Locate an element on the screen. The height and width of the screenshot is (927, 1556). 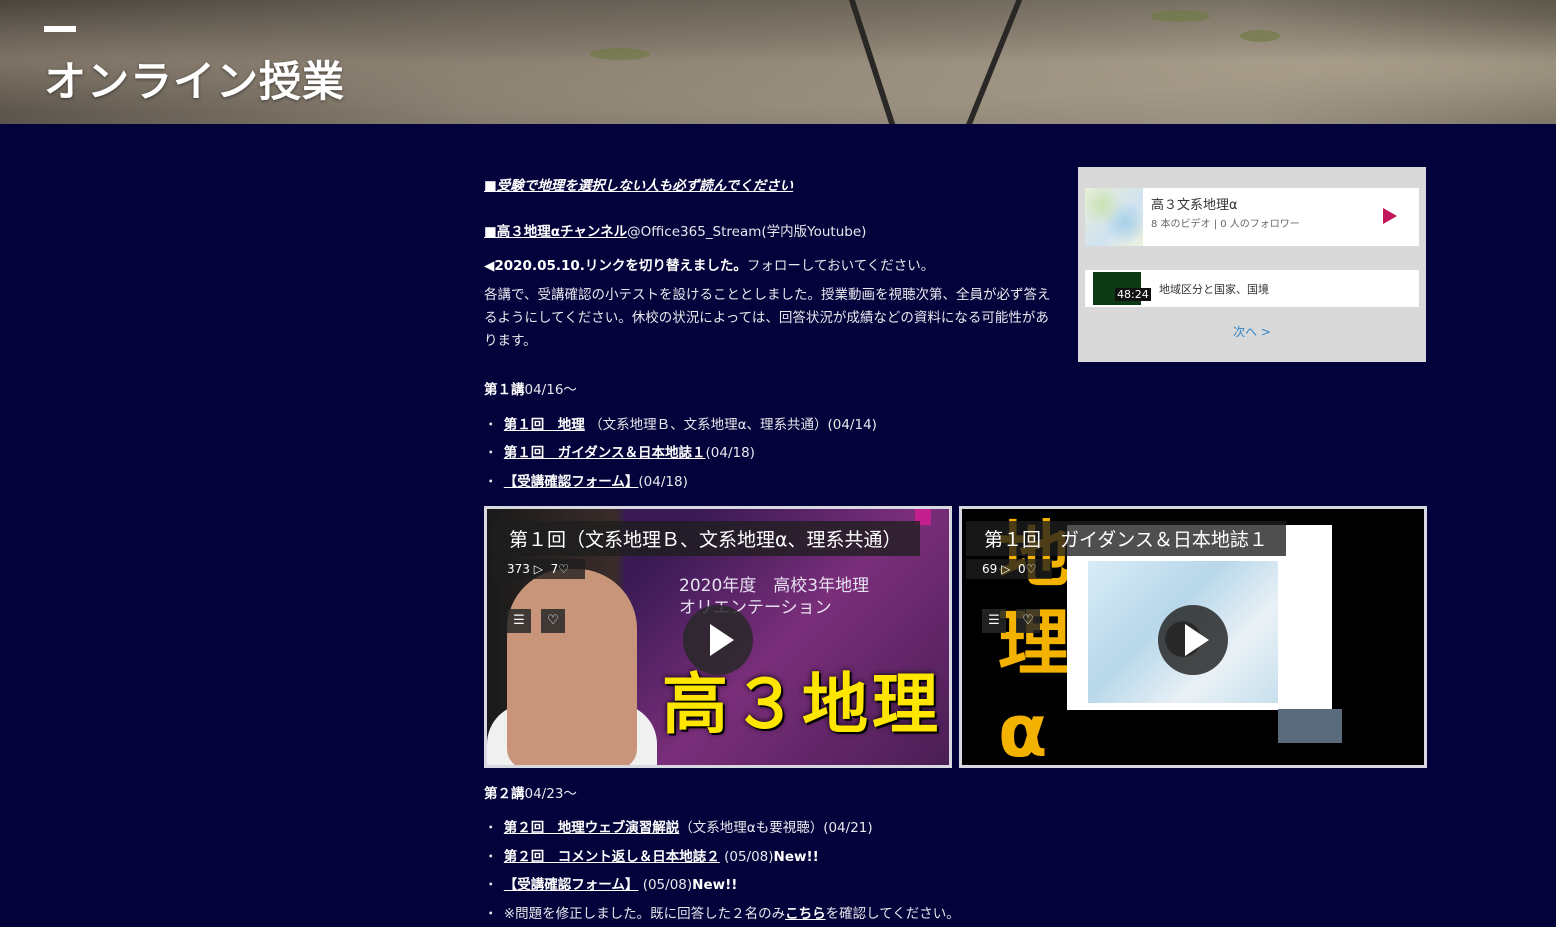
like-count: 0 is located at coordinates (1021, 569).